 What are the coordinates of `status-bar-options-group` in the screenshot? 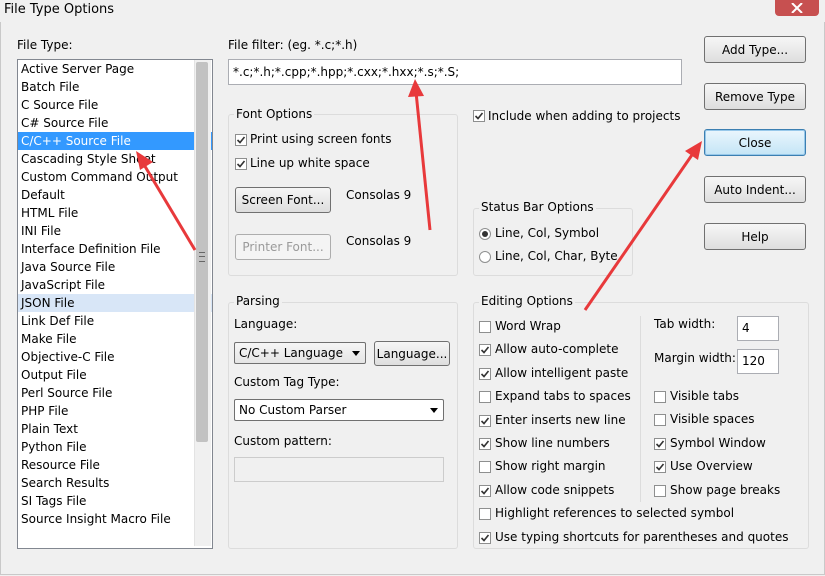 It's located at (553, 242).